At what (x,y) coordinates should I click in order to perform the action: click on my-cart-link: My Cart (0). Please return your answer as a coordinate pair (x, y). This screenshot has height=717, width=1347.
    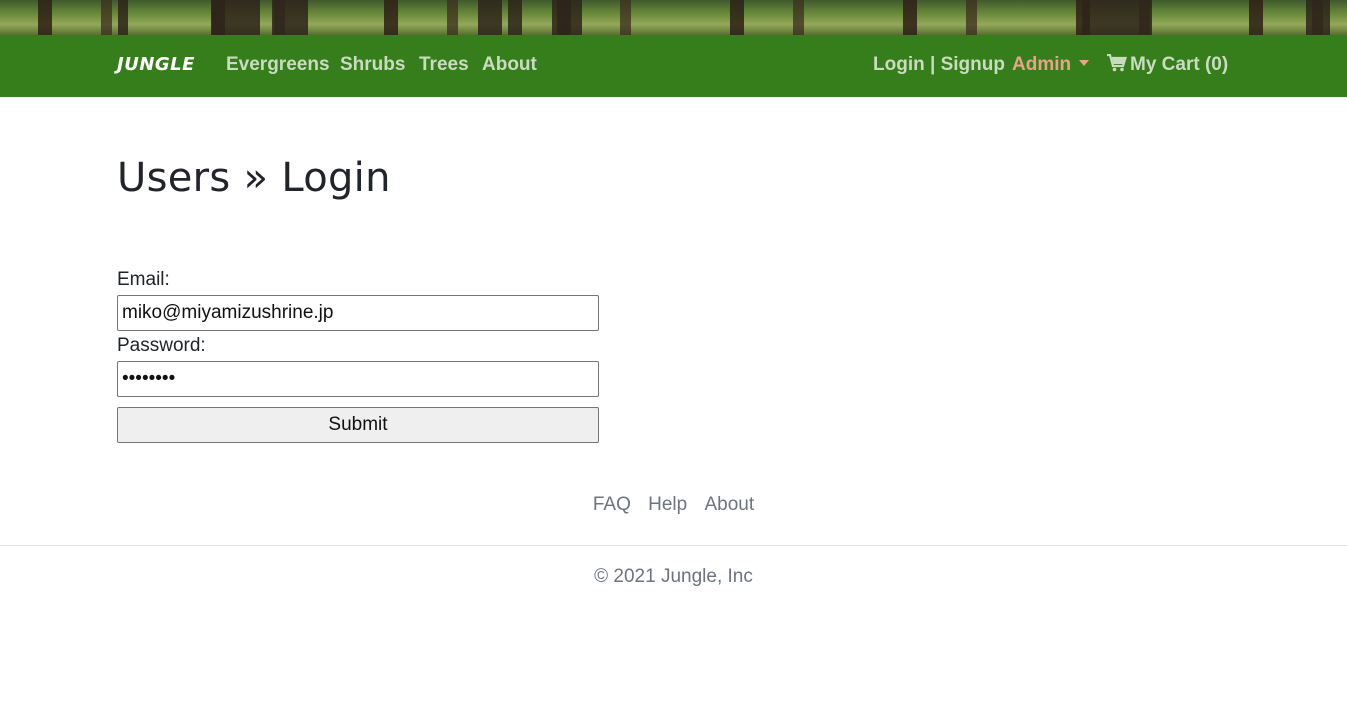
    Looking at the image, I should click on (1167, 65).